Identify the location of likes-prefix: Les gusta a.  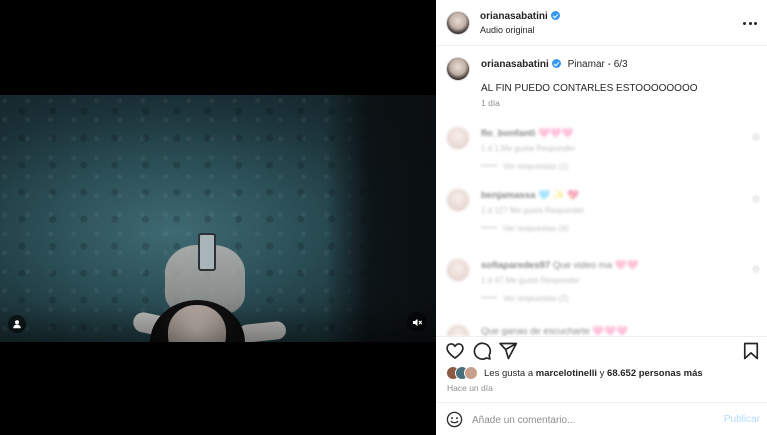
(509, 373).